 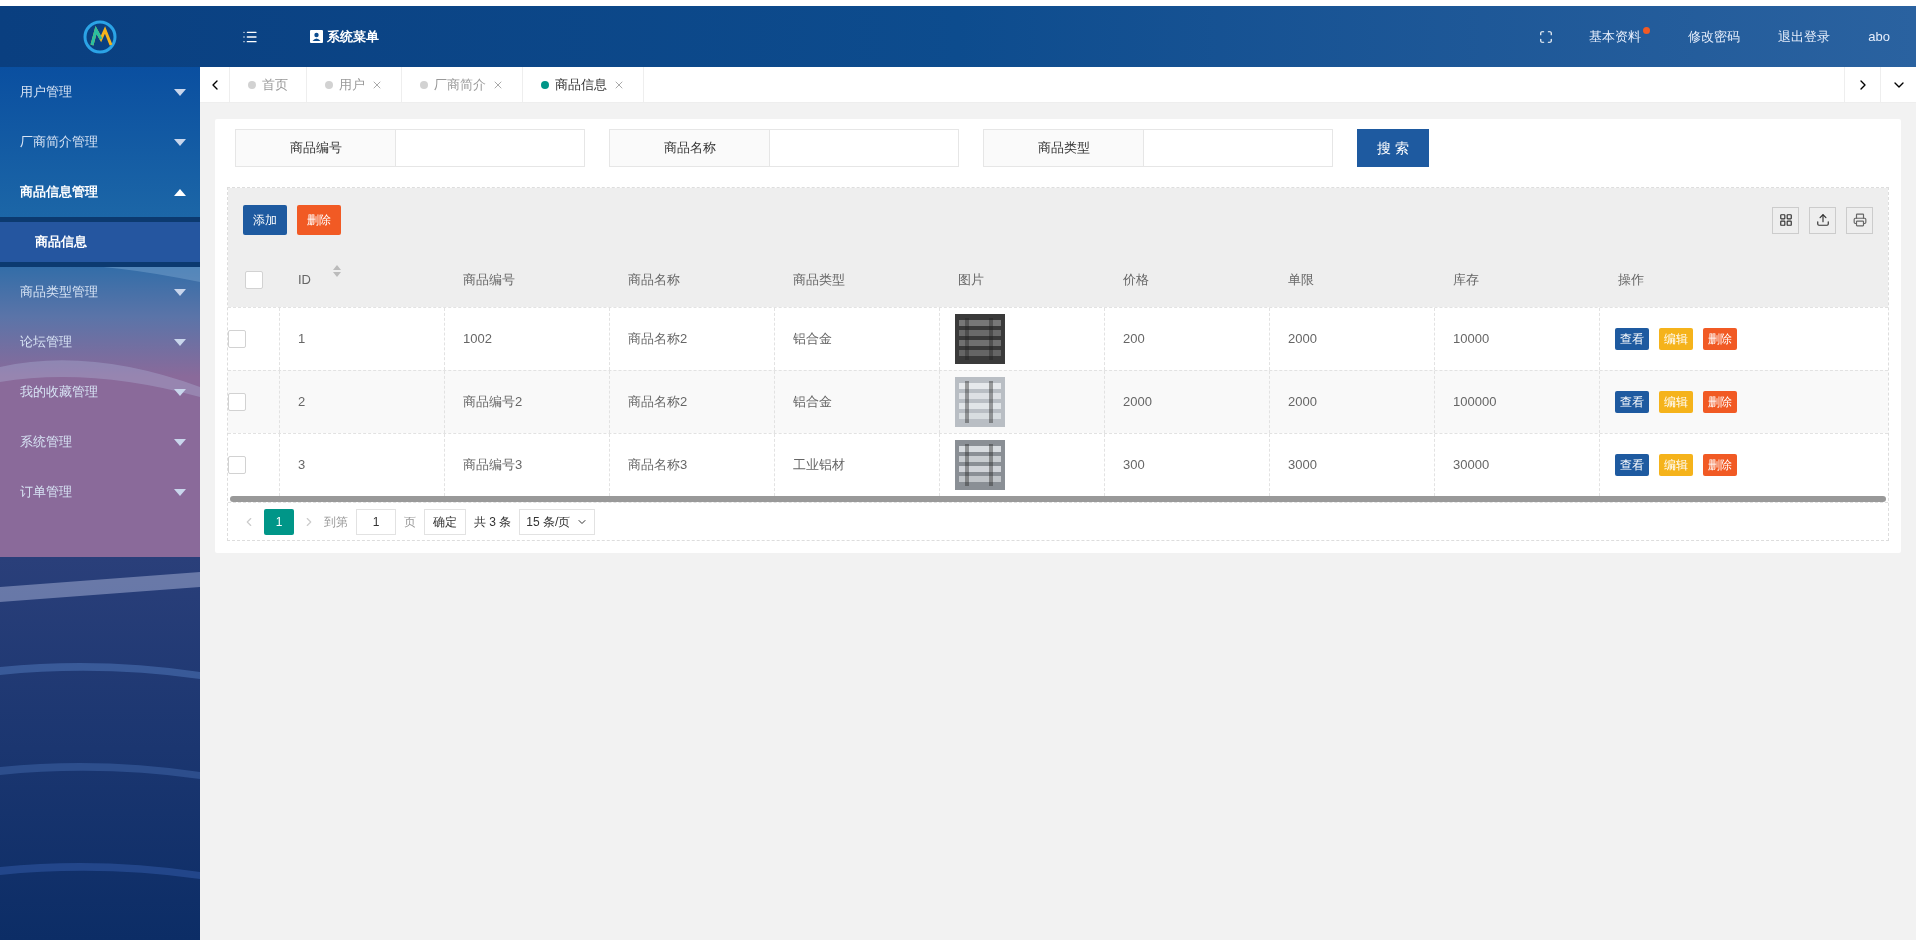 What do you see at coordinates (1136, 279) in the screenshot?
I see `column-header: 价格` at bounding box center [1136, 279].